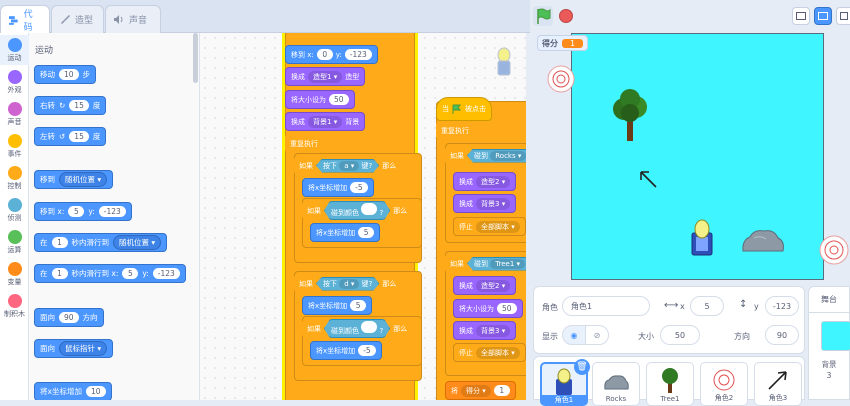 The width and height of the screenshot is (850, 406). What do you see at coordinates (337, 305) in the screenshot?
I see `s1-change-x-3: 将x坐标增加 5` at bounding box center [337, 305].